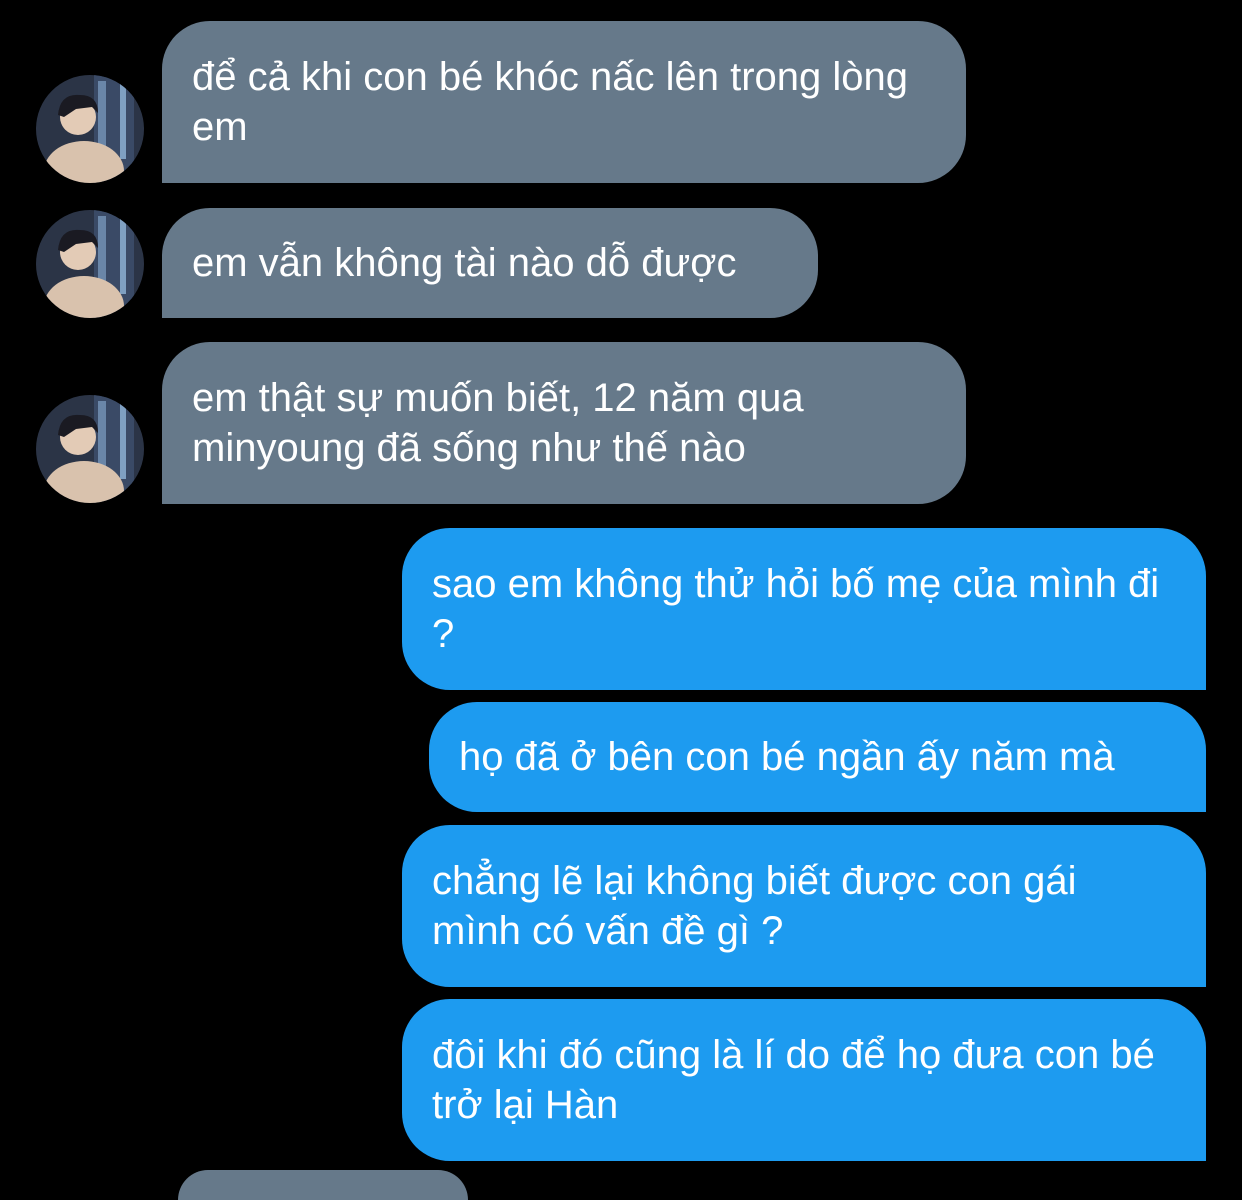 The width and height of the screenshot is (1242, 1200). Describe the element at coordinates (787, 757) in the screenshot. I see `message-text: họ đã ở bên con bé ngần ấy năm mà` at that location.